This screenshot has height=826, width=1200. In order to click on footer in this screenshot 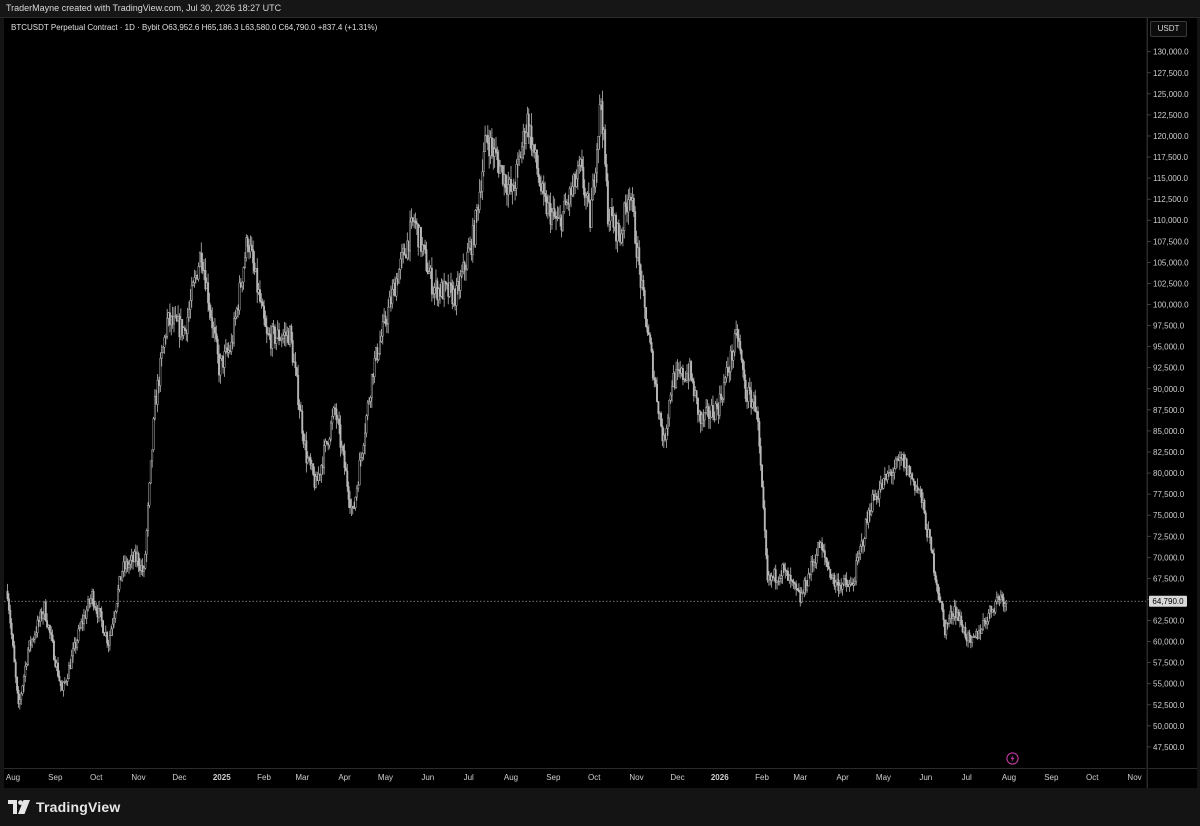, I will do `click(600, 807)`.